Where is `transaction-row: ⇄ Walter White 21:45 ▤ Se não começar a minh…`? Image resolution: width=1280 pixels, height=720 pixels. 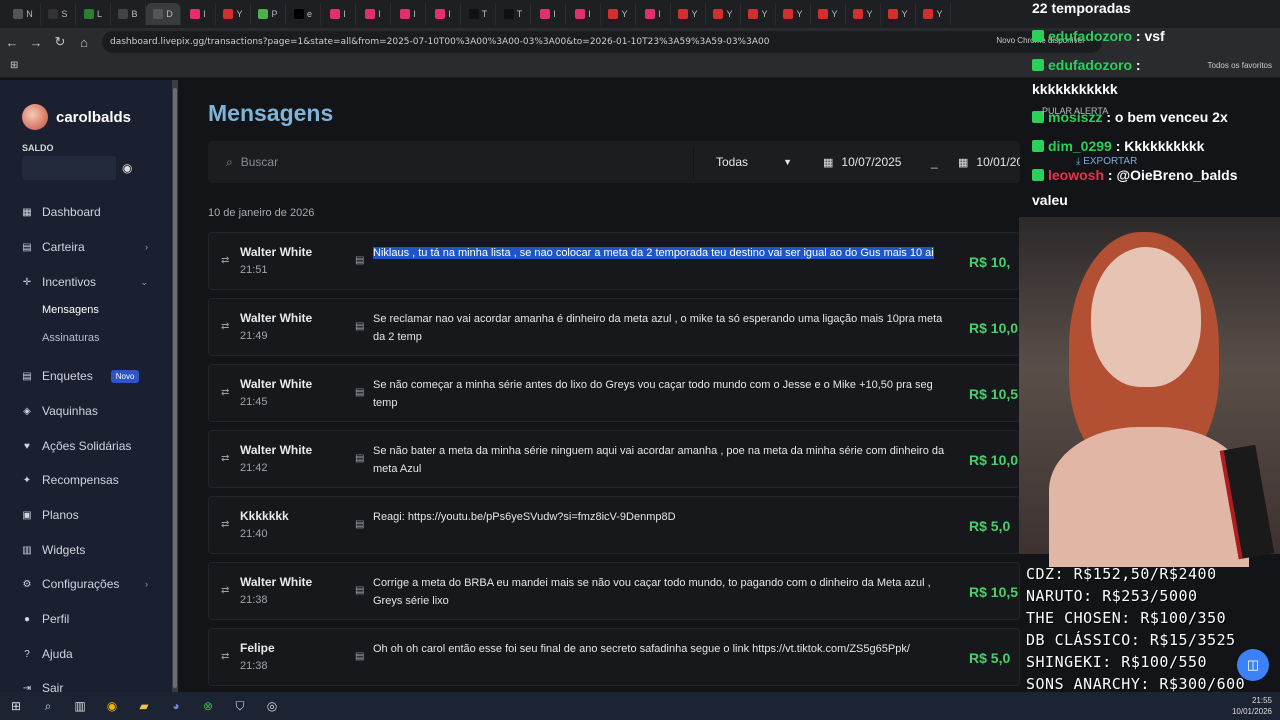
transaction-row: ⇄ Walter White 21:45 ▤ Se não começar a minh… is located at coordinates (614, 393).